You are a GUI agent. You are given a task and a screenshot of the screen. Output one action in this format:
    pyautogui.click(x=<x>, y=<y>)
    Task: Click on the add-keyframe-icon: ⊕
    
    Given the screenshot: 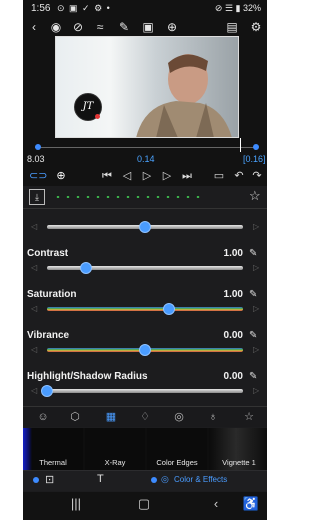 What is the action you would take?
    pyautogui.click(x=61, y=176)
    